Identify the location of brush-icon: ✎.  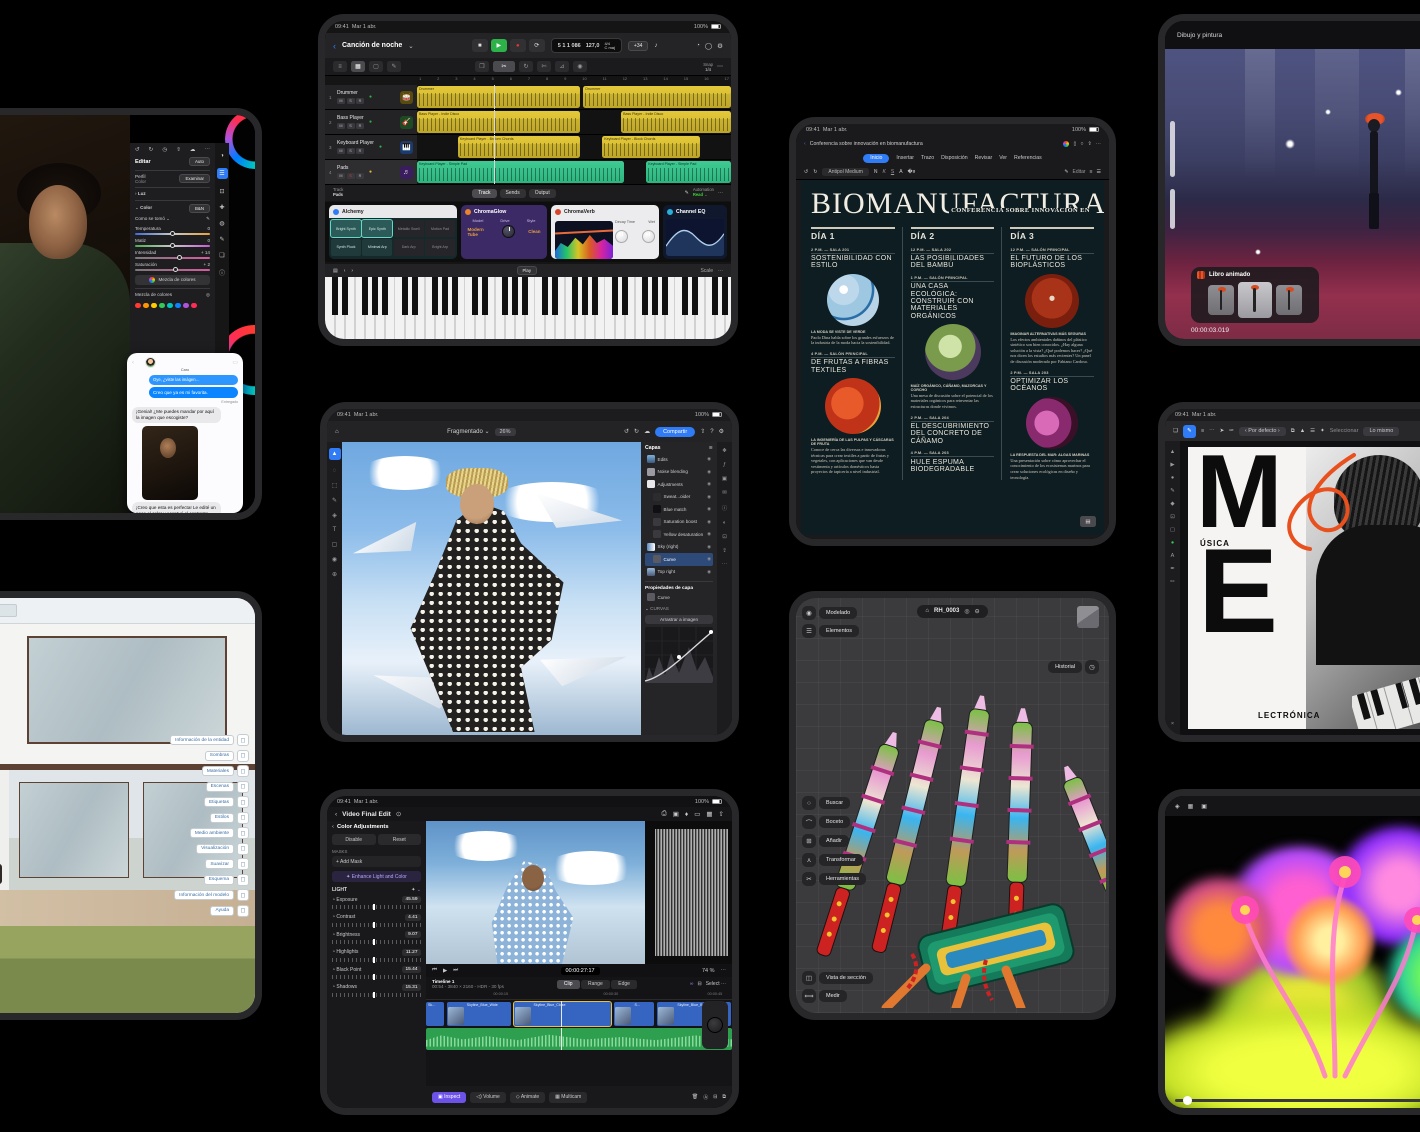
(221, 239).